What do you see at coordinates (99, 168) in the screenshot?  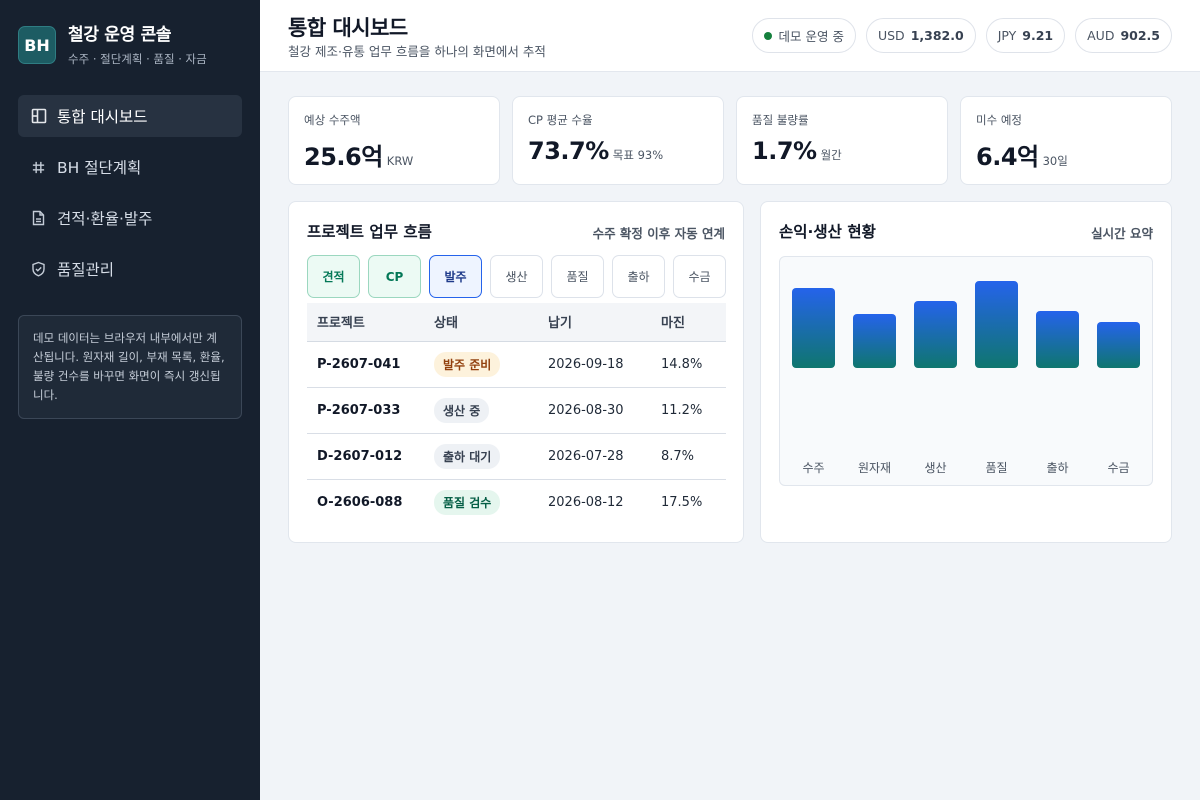 I see `nav-label-cut-plan: BH 절단계획` at bounding box center [99, 168].